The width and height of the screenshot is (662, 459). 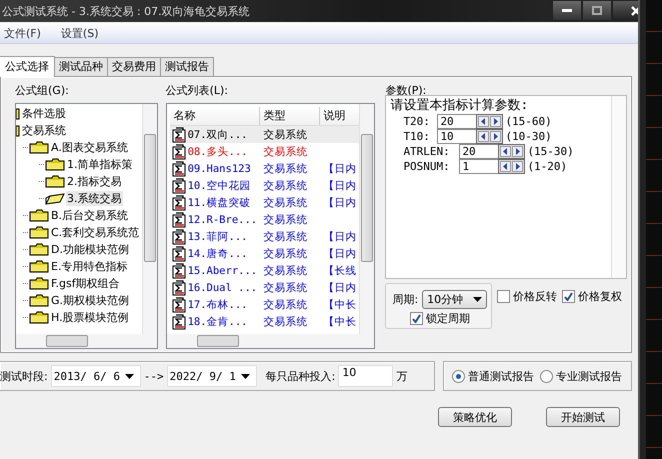 I want to click on list-row: 07.双向... 交易系统, so click(x=265, y=134).